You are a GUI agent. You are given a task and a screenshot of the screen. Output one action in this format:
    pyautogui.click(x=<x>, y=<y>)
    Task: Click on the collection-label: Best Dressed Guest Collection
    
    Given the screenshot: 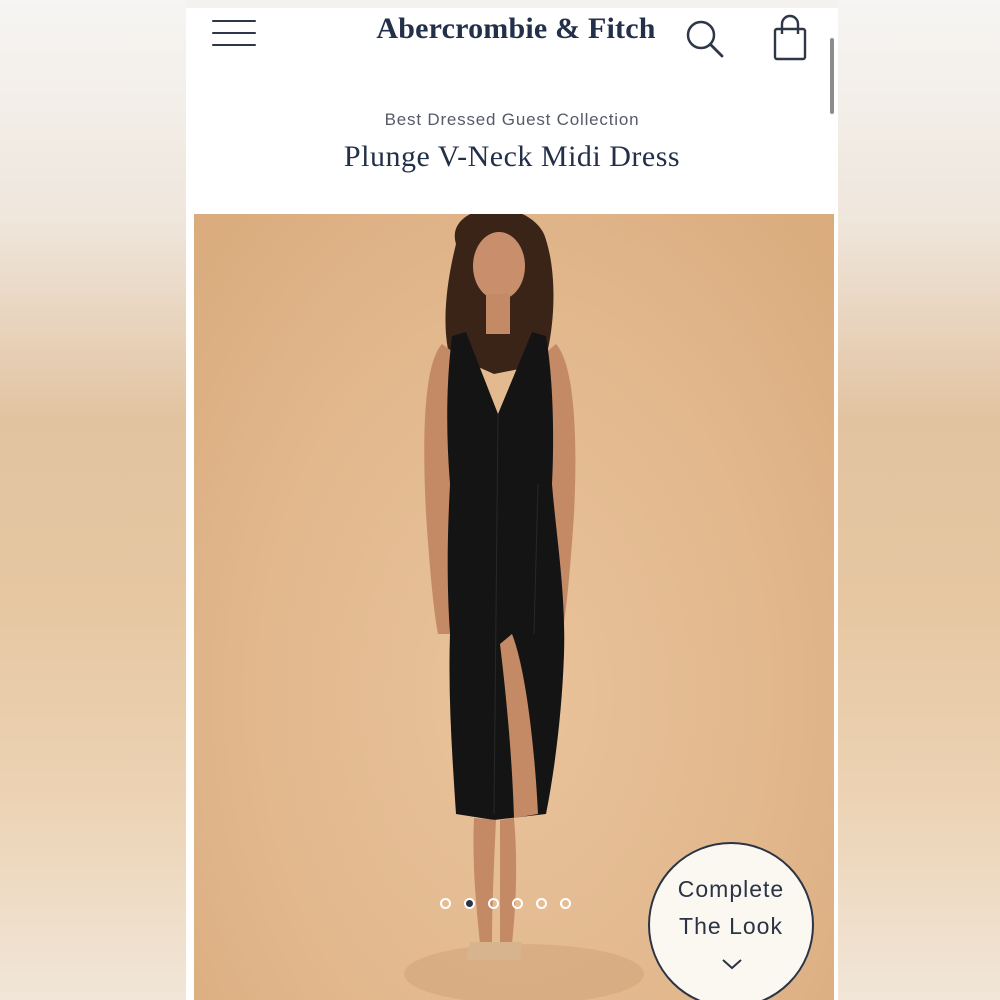 What is the action you would take?
    pyautogui.click(x=512, y=120)
    